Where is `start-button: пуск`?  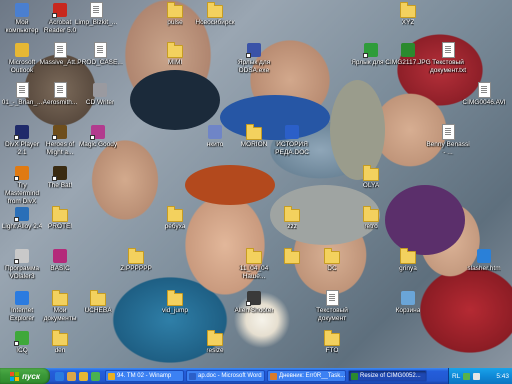 start-button: пуск is located at coordinates (25, 376).